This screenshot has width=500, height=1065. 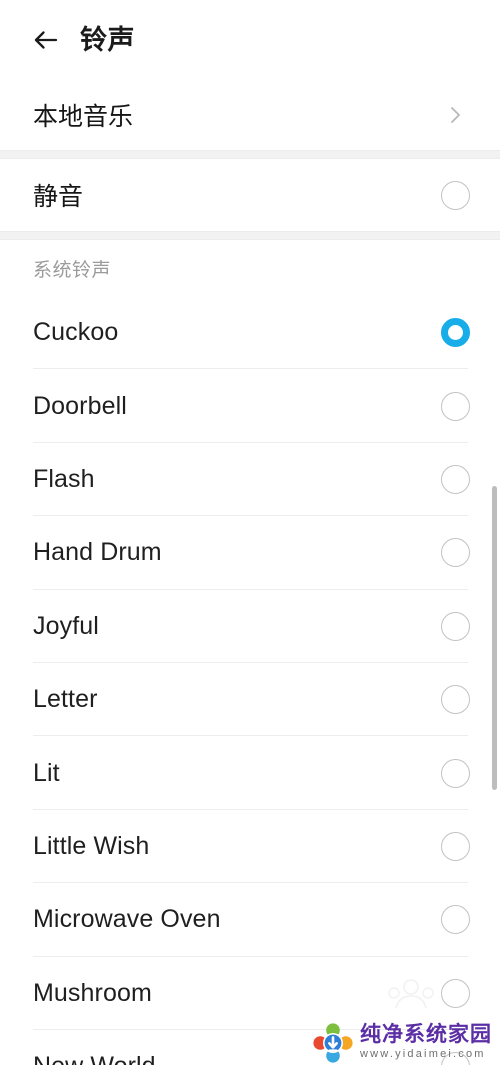 What do you see at coordinates (127, 919) in the screenshot?
I see `ringtone-label: Microwave Oven` at bounding box center [127, 919].